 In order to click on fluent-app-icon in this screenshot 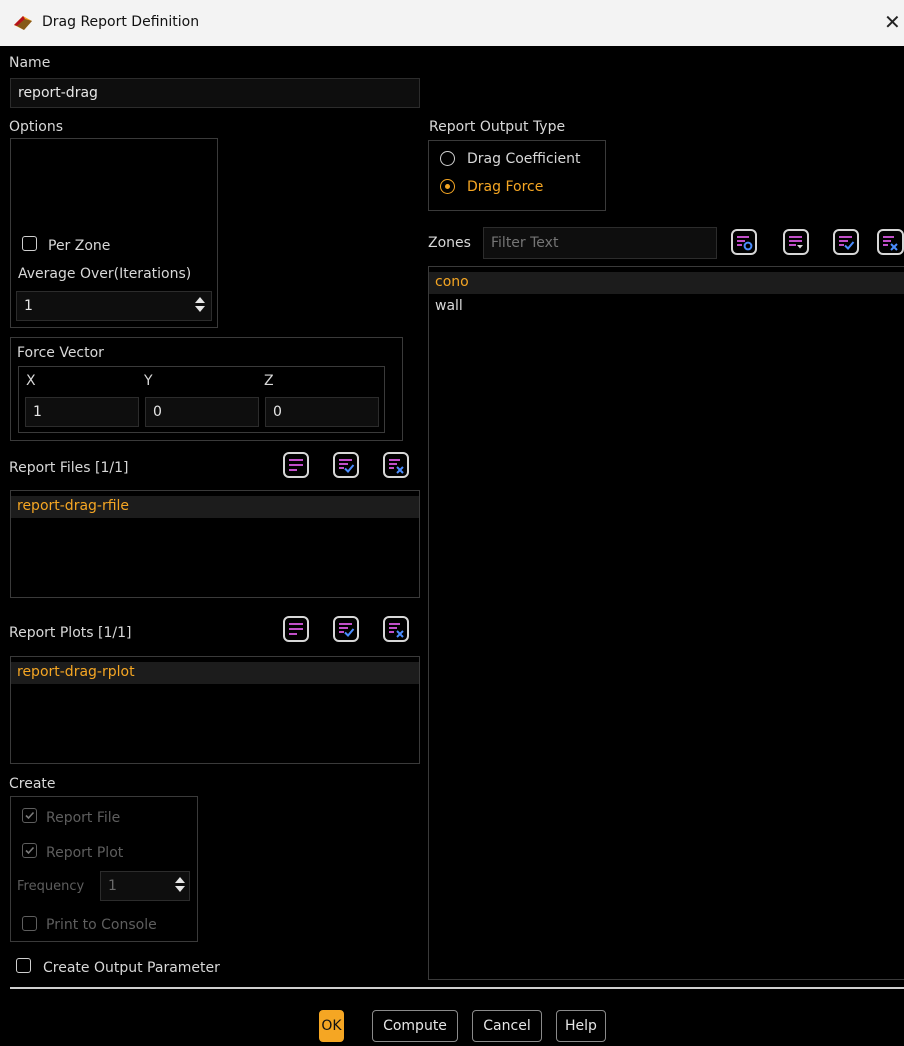, I will do `click(23, 23)`.